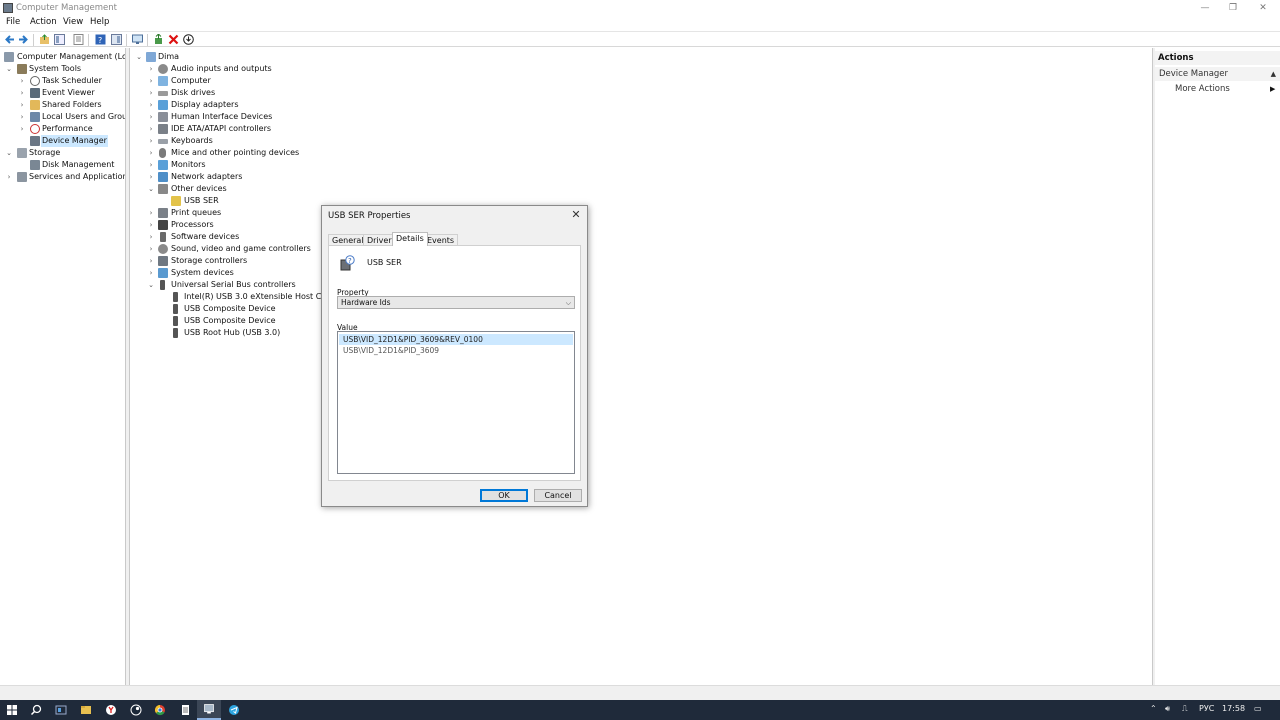  What do you see at coordinates (43, 22) in the screenshot?
I see `menu-action: Action` at bounding box center [43, 22].